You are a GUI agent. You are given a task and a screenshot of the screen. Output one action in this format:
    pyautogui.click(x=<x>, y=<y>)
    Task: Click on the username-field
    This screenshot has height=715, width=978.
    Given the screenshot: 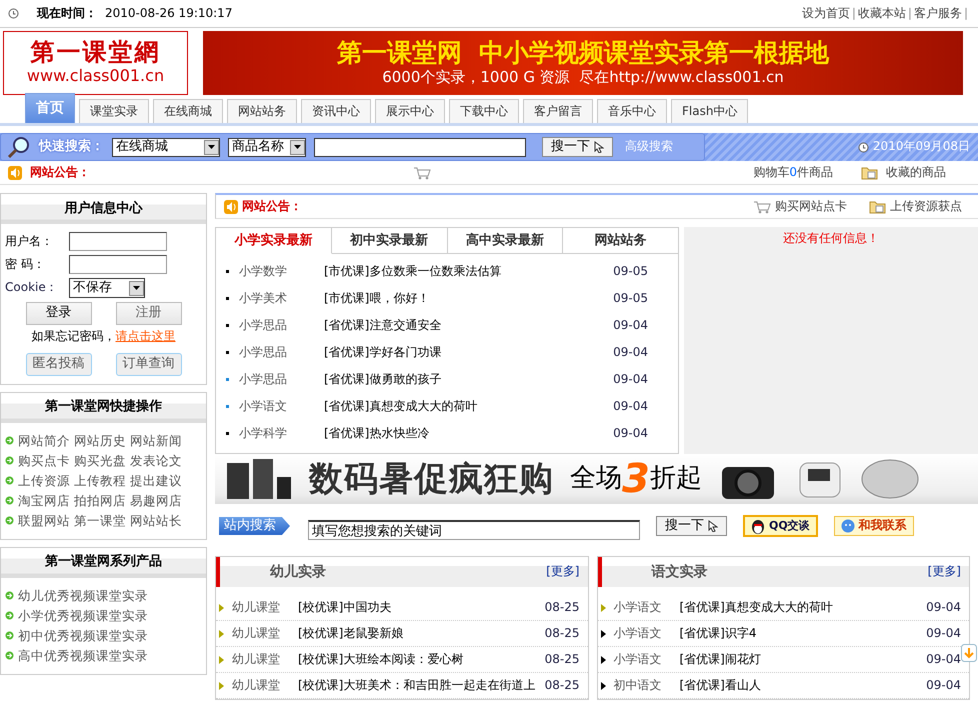 What is the action you would take?
    pyautogui.click(x=118, y=241)
    